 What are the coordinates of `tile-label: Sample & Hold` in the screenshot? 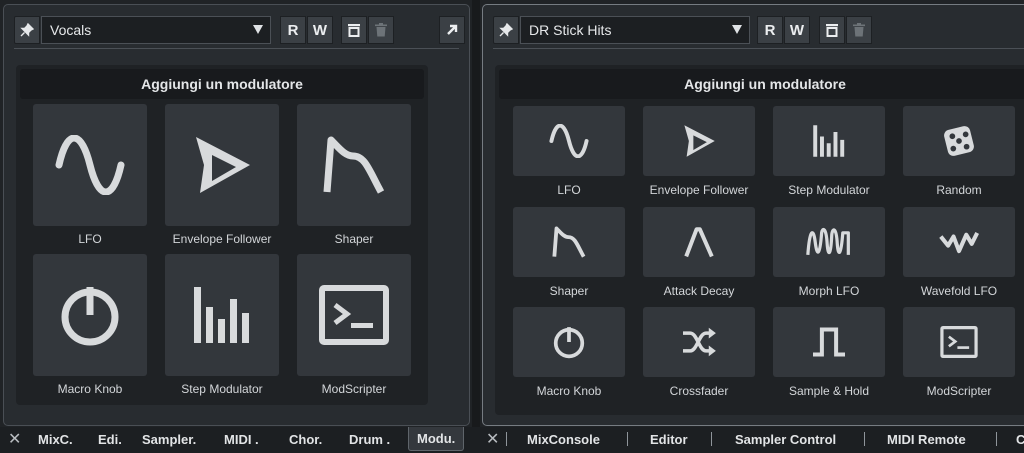 It's located at (829, 391).